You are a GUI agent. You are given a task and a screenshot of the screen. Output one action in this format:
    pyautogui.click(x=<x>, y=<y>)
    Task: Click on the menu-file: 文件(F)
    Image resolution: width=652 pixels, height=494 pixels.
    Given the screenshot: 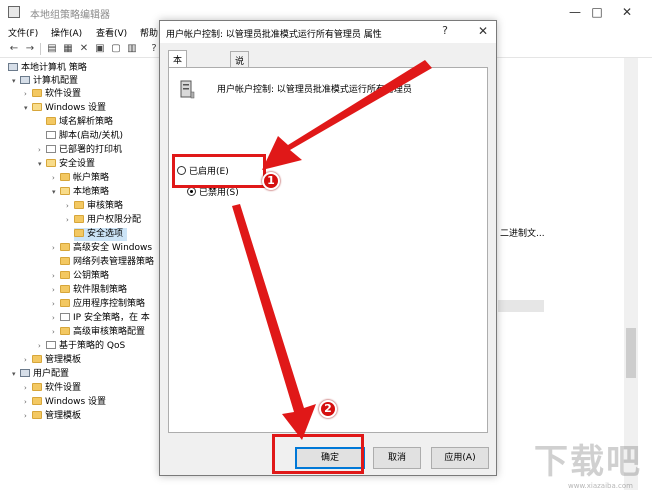 What is the action you would take?
    pyautogui.click(x=23, y=32)
    